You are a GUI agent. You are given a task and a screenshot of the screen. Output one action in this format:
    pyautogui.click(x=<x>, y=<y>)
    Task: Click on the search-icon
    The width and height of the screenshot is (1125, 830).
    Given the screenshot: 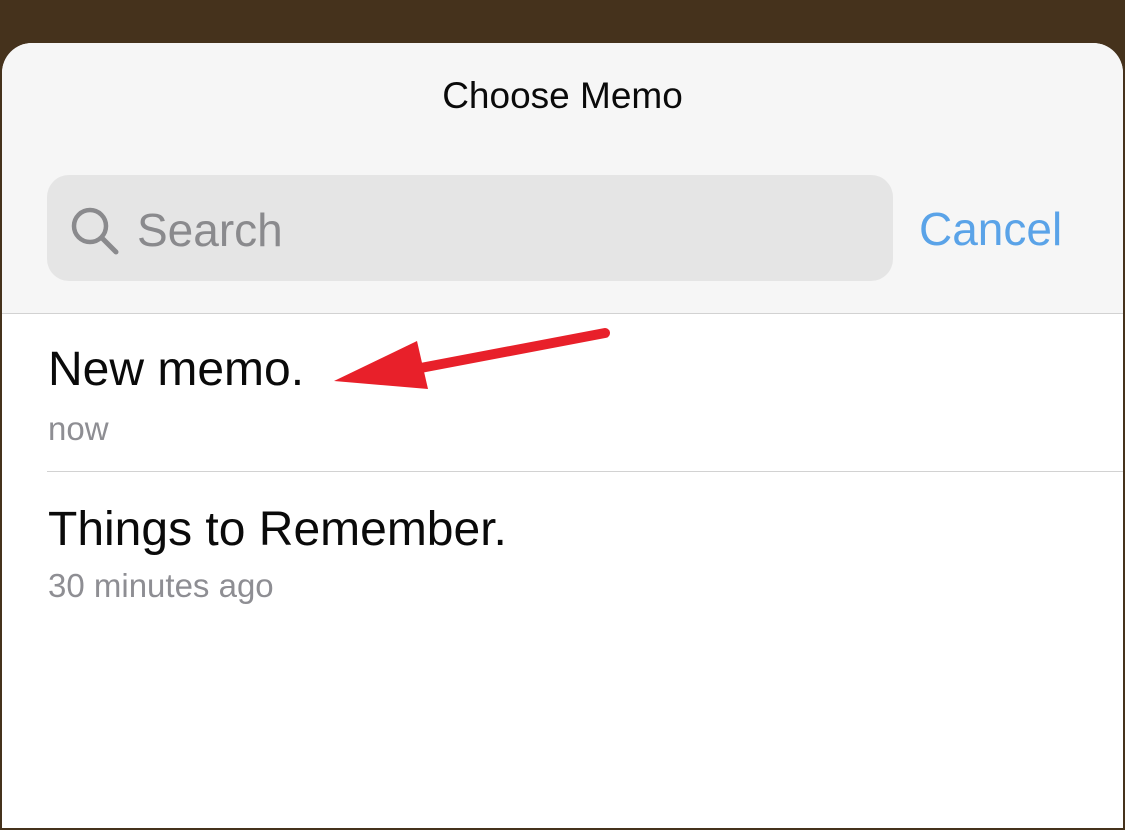 What is the action you would take?
    pyautogui.click(x=95, y=231)
    